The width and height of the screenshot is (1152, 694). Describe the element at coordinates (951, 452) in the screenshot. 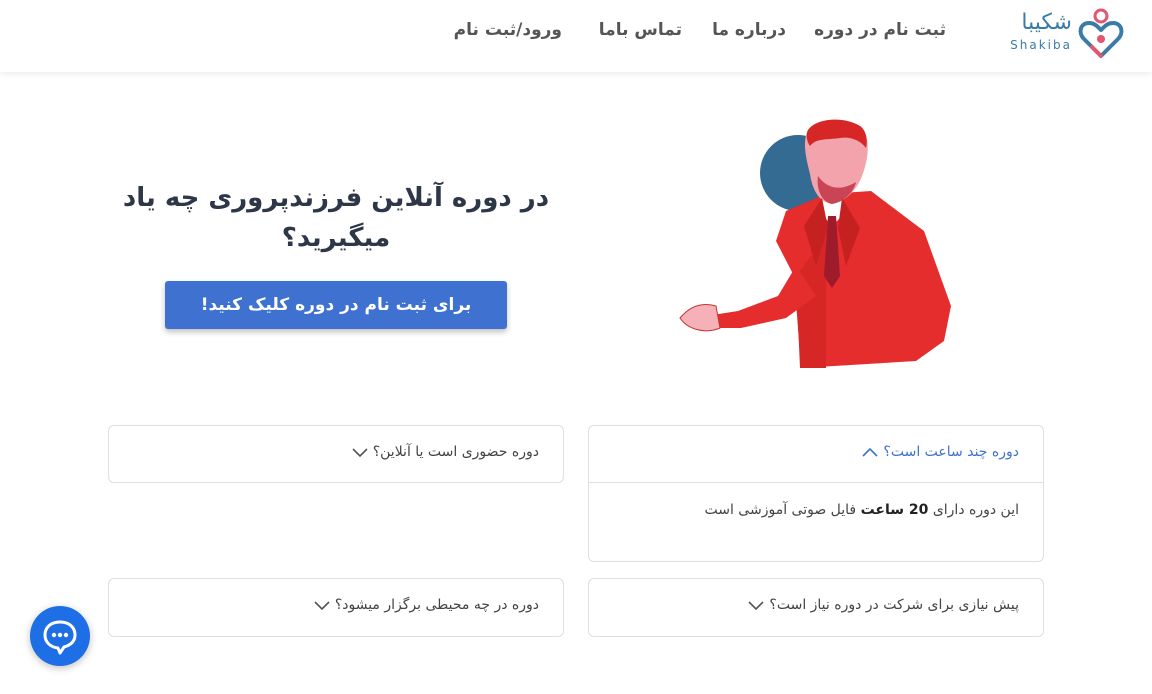

I see `faq-question-text: دوره چند ساعت است؟` at that location.